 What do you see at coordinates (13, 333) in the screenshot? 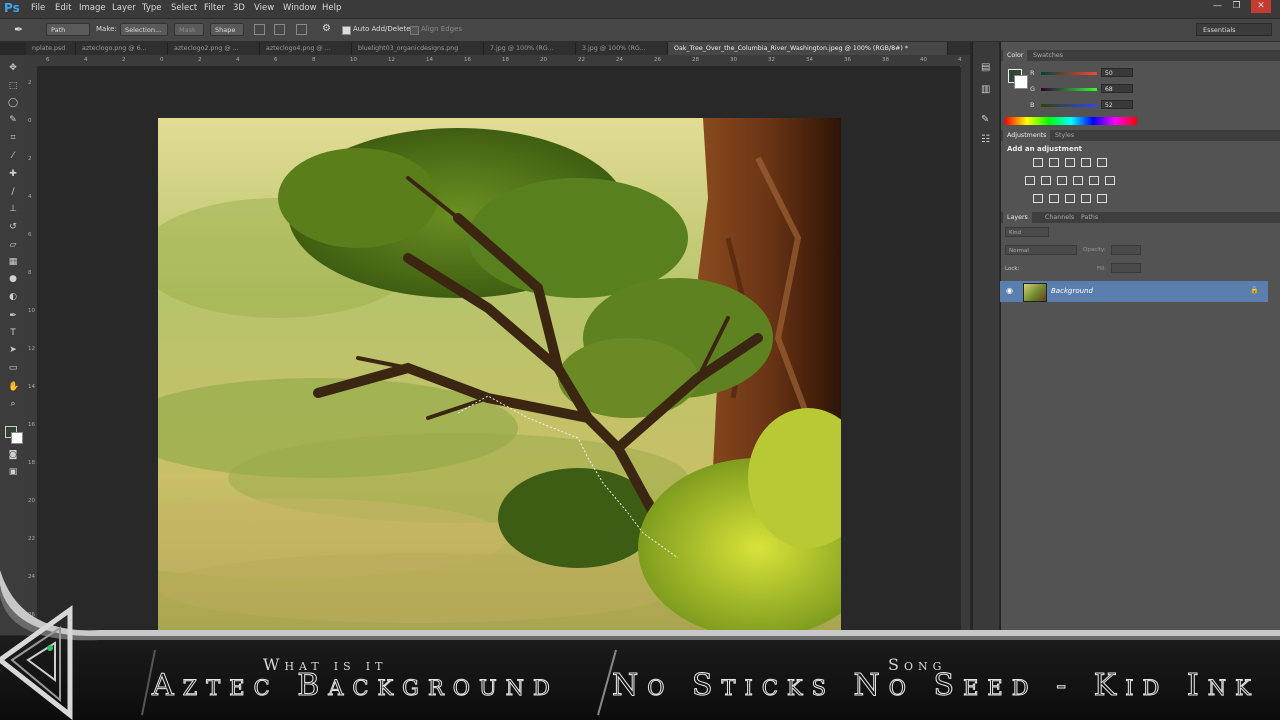
I see `type-tool-icon: T` at bounding box center [13, 333].